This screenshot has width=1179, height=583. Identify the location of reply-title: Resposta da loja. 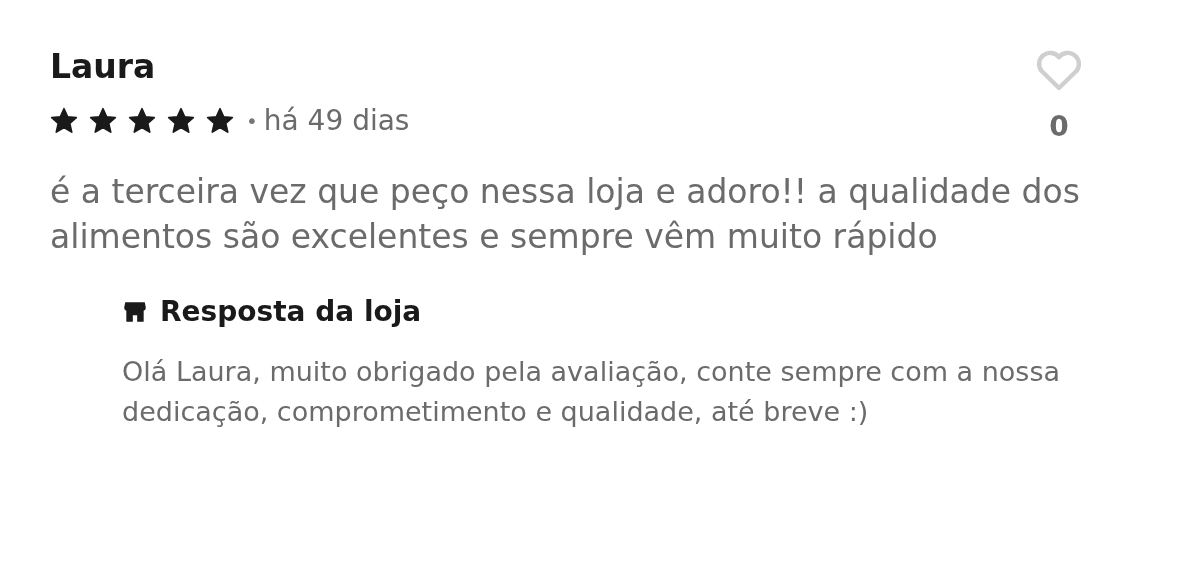
(291, 311).